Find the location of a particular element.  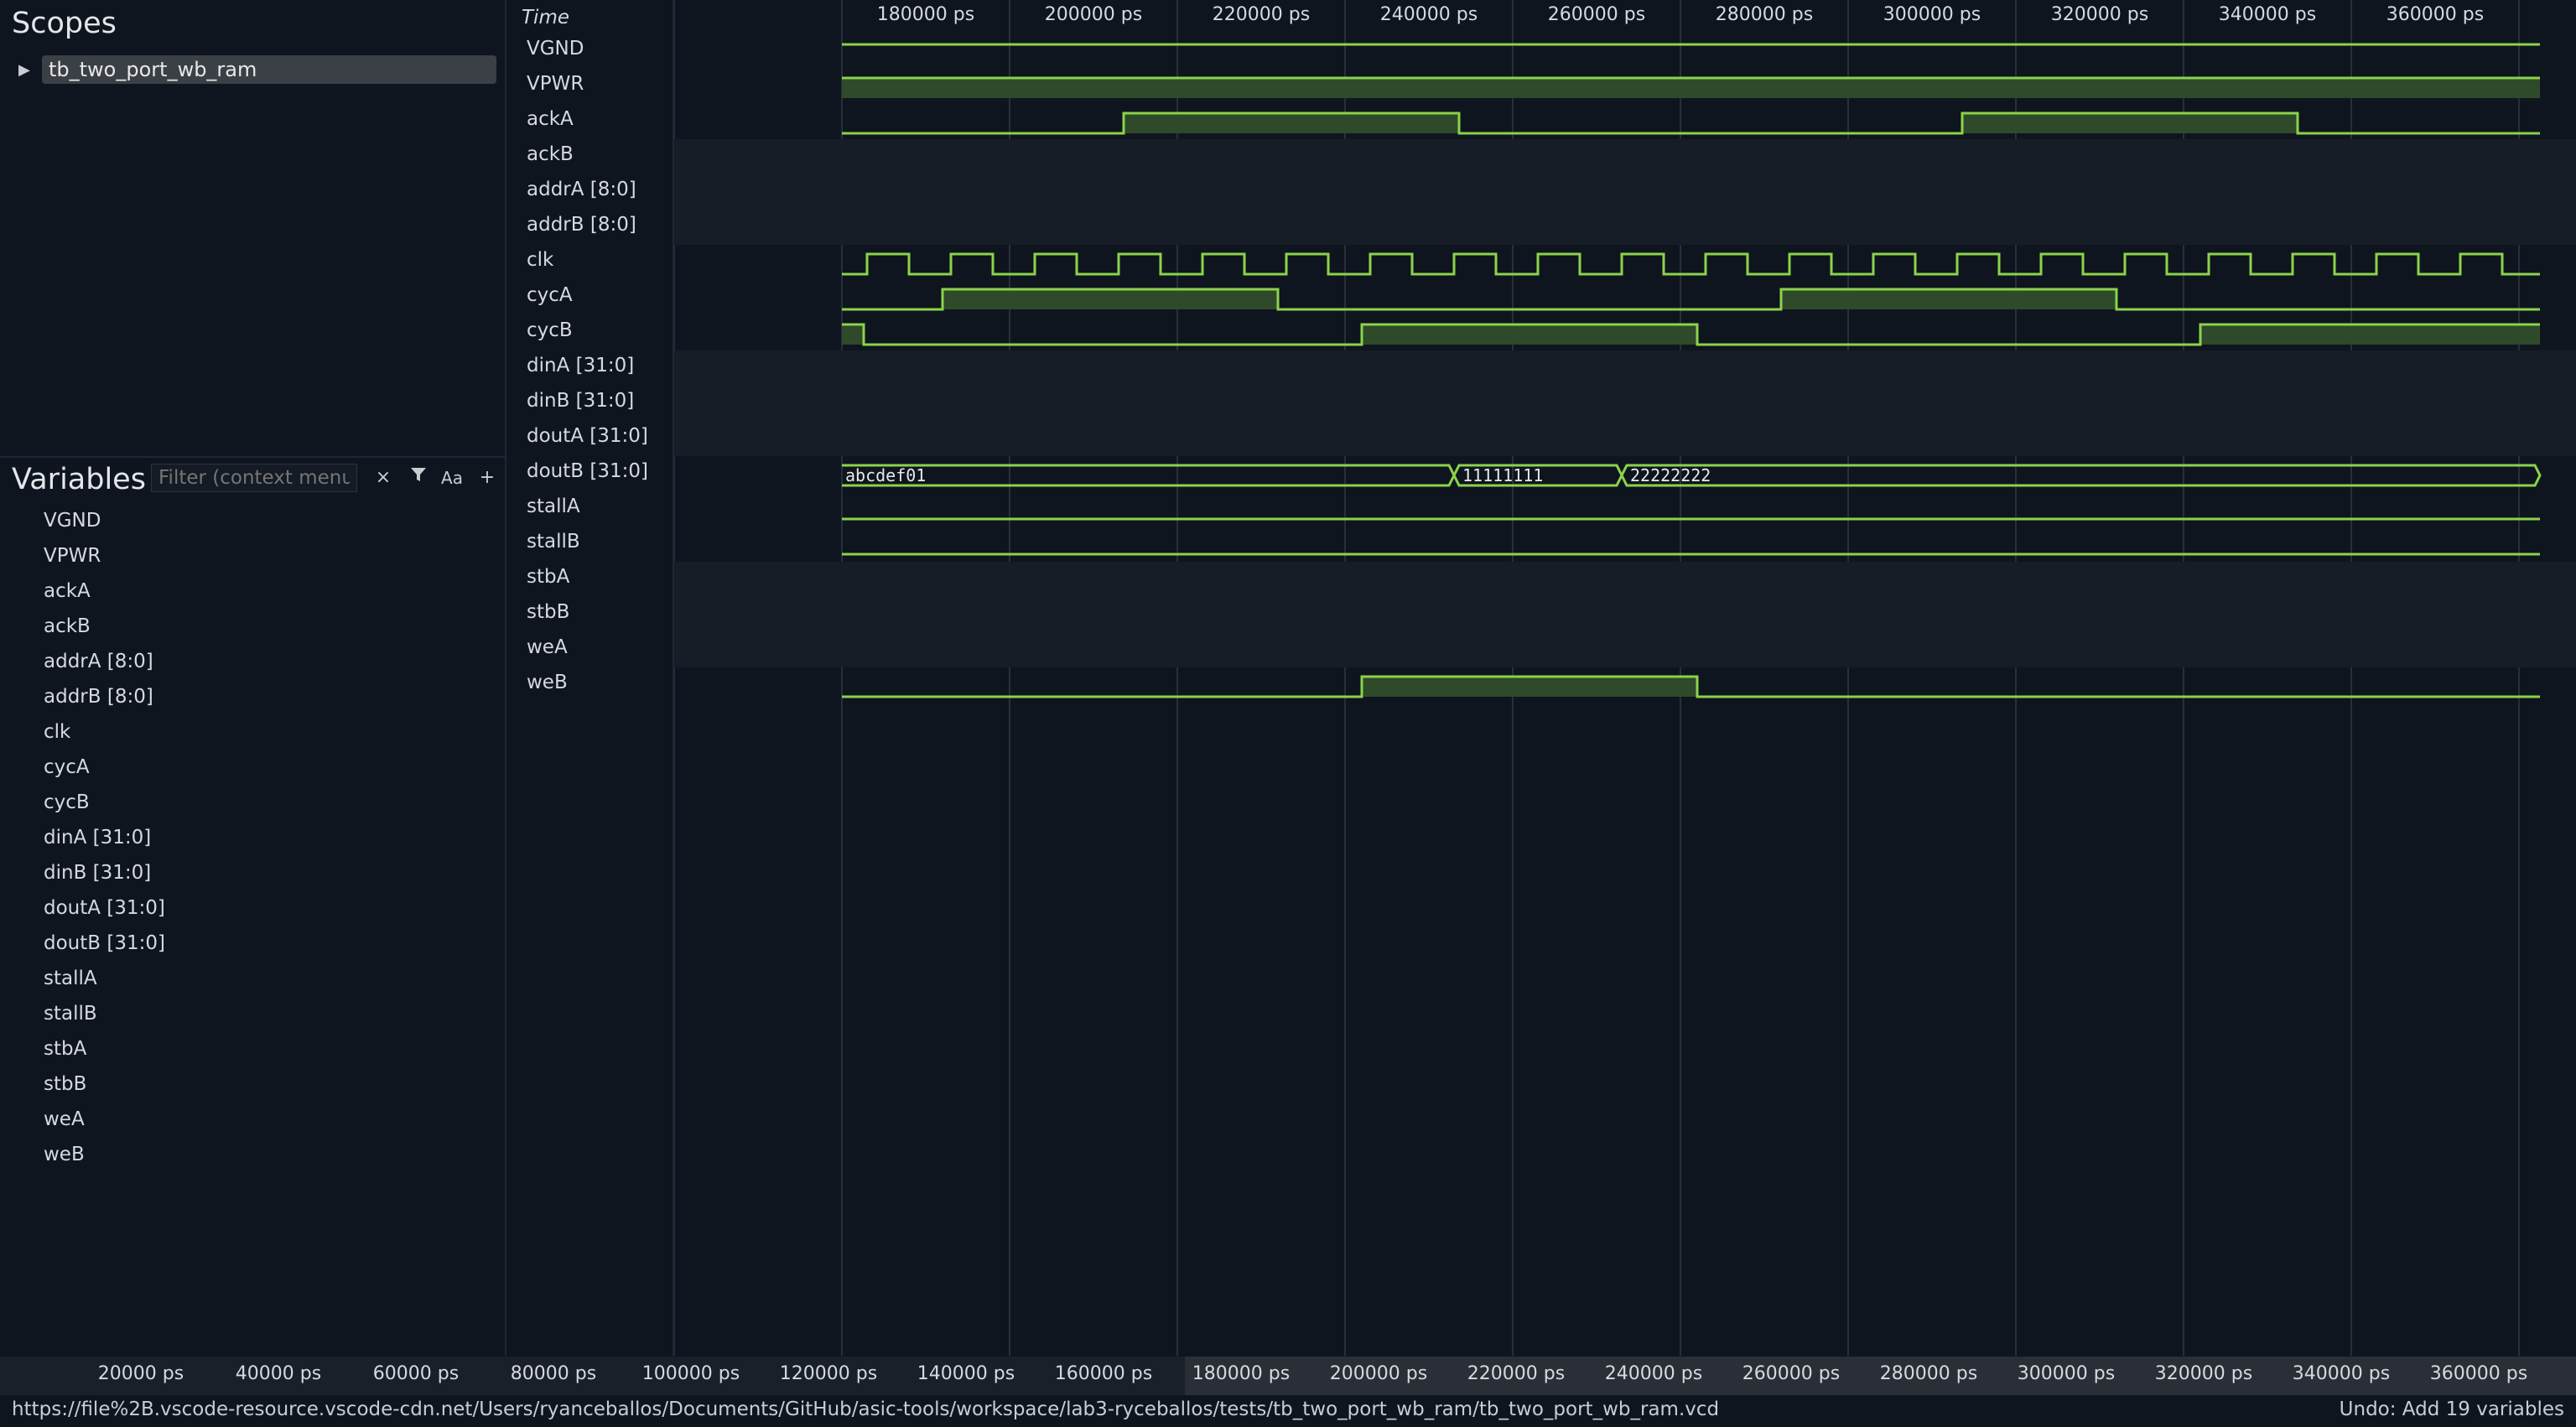

signal-name: ackB is located at coordinates (550, 154).